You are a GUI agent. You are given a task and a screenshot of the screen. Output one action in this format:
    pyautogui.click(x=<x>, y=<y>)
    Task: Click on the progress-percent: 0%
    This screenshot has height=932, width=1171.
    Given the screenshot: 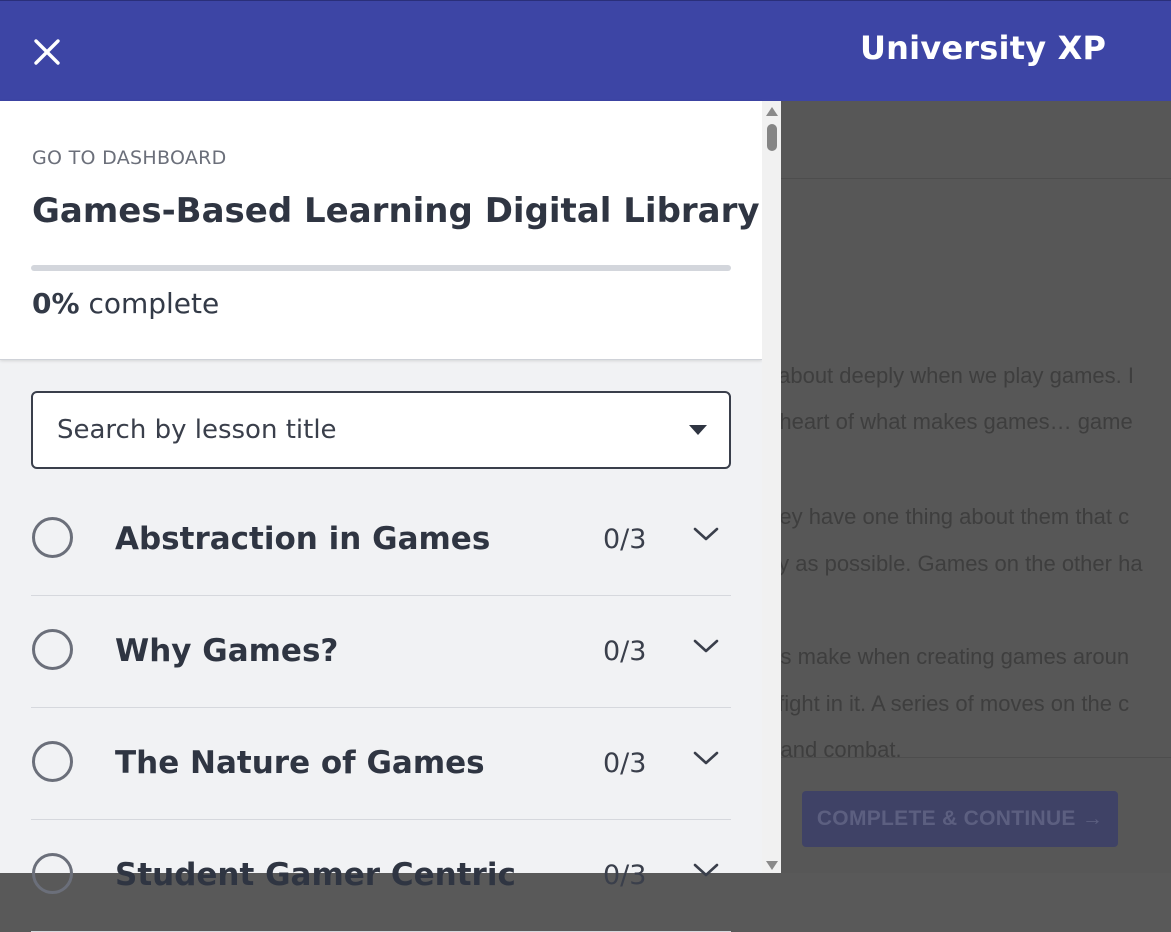 What is the action you would take?
    pyautogui.click(x=56, y=303)
    